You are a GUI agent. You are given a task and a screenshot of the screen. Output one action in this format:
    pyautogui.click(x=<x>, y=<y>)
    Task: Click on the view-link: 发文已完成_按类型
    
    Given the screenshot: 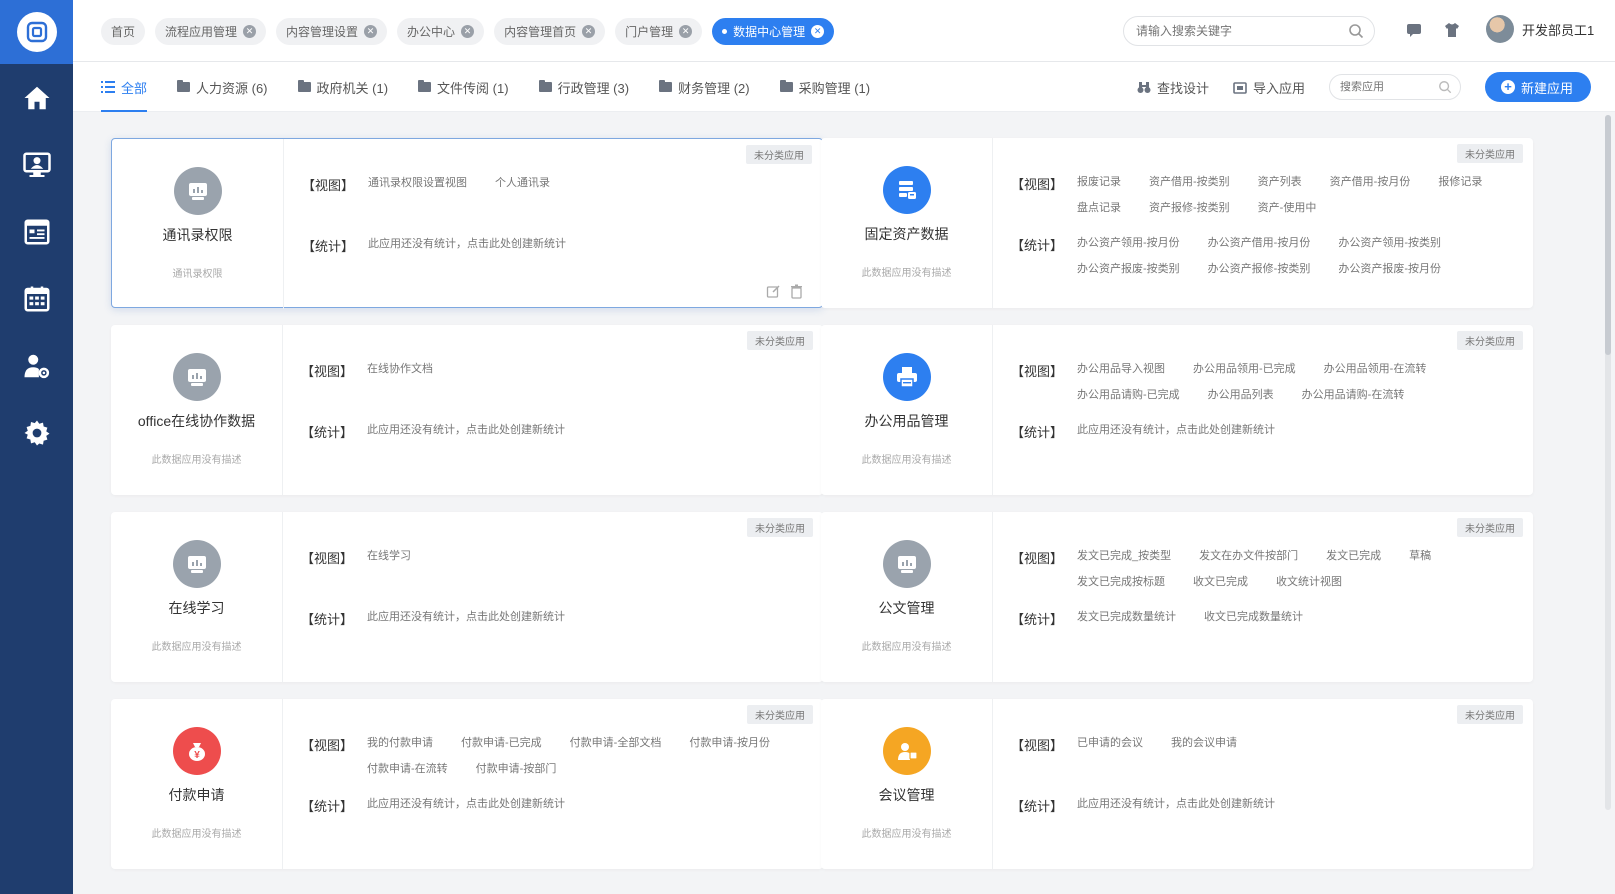 What is the action you would take?
    pyautogui.click(x=1124, y=556)
    